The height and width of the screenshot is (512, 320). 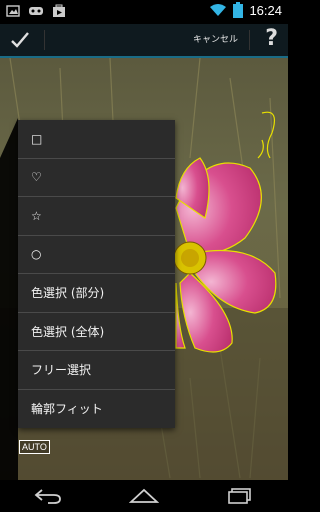 What do you see at coordinates (96, 255) in the screenshot?
I see `menu-item-circle: ○` at bounding box center [96, 255].